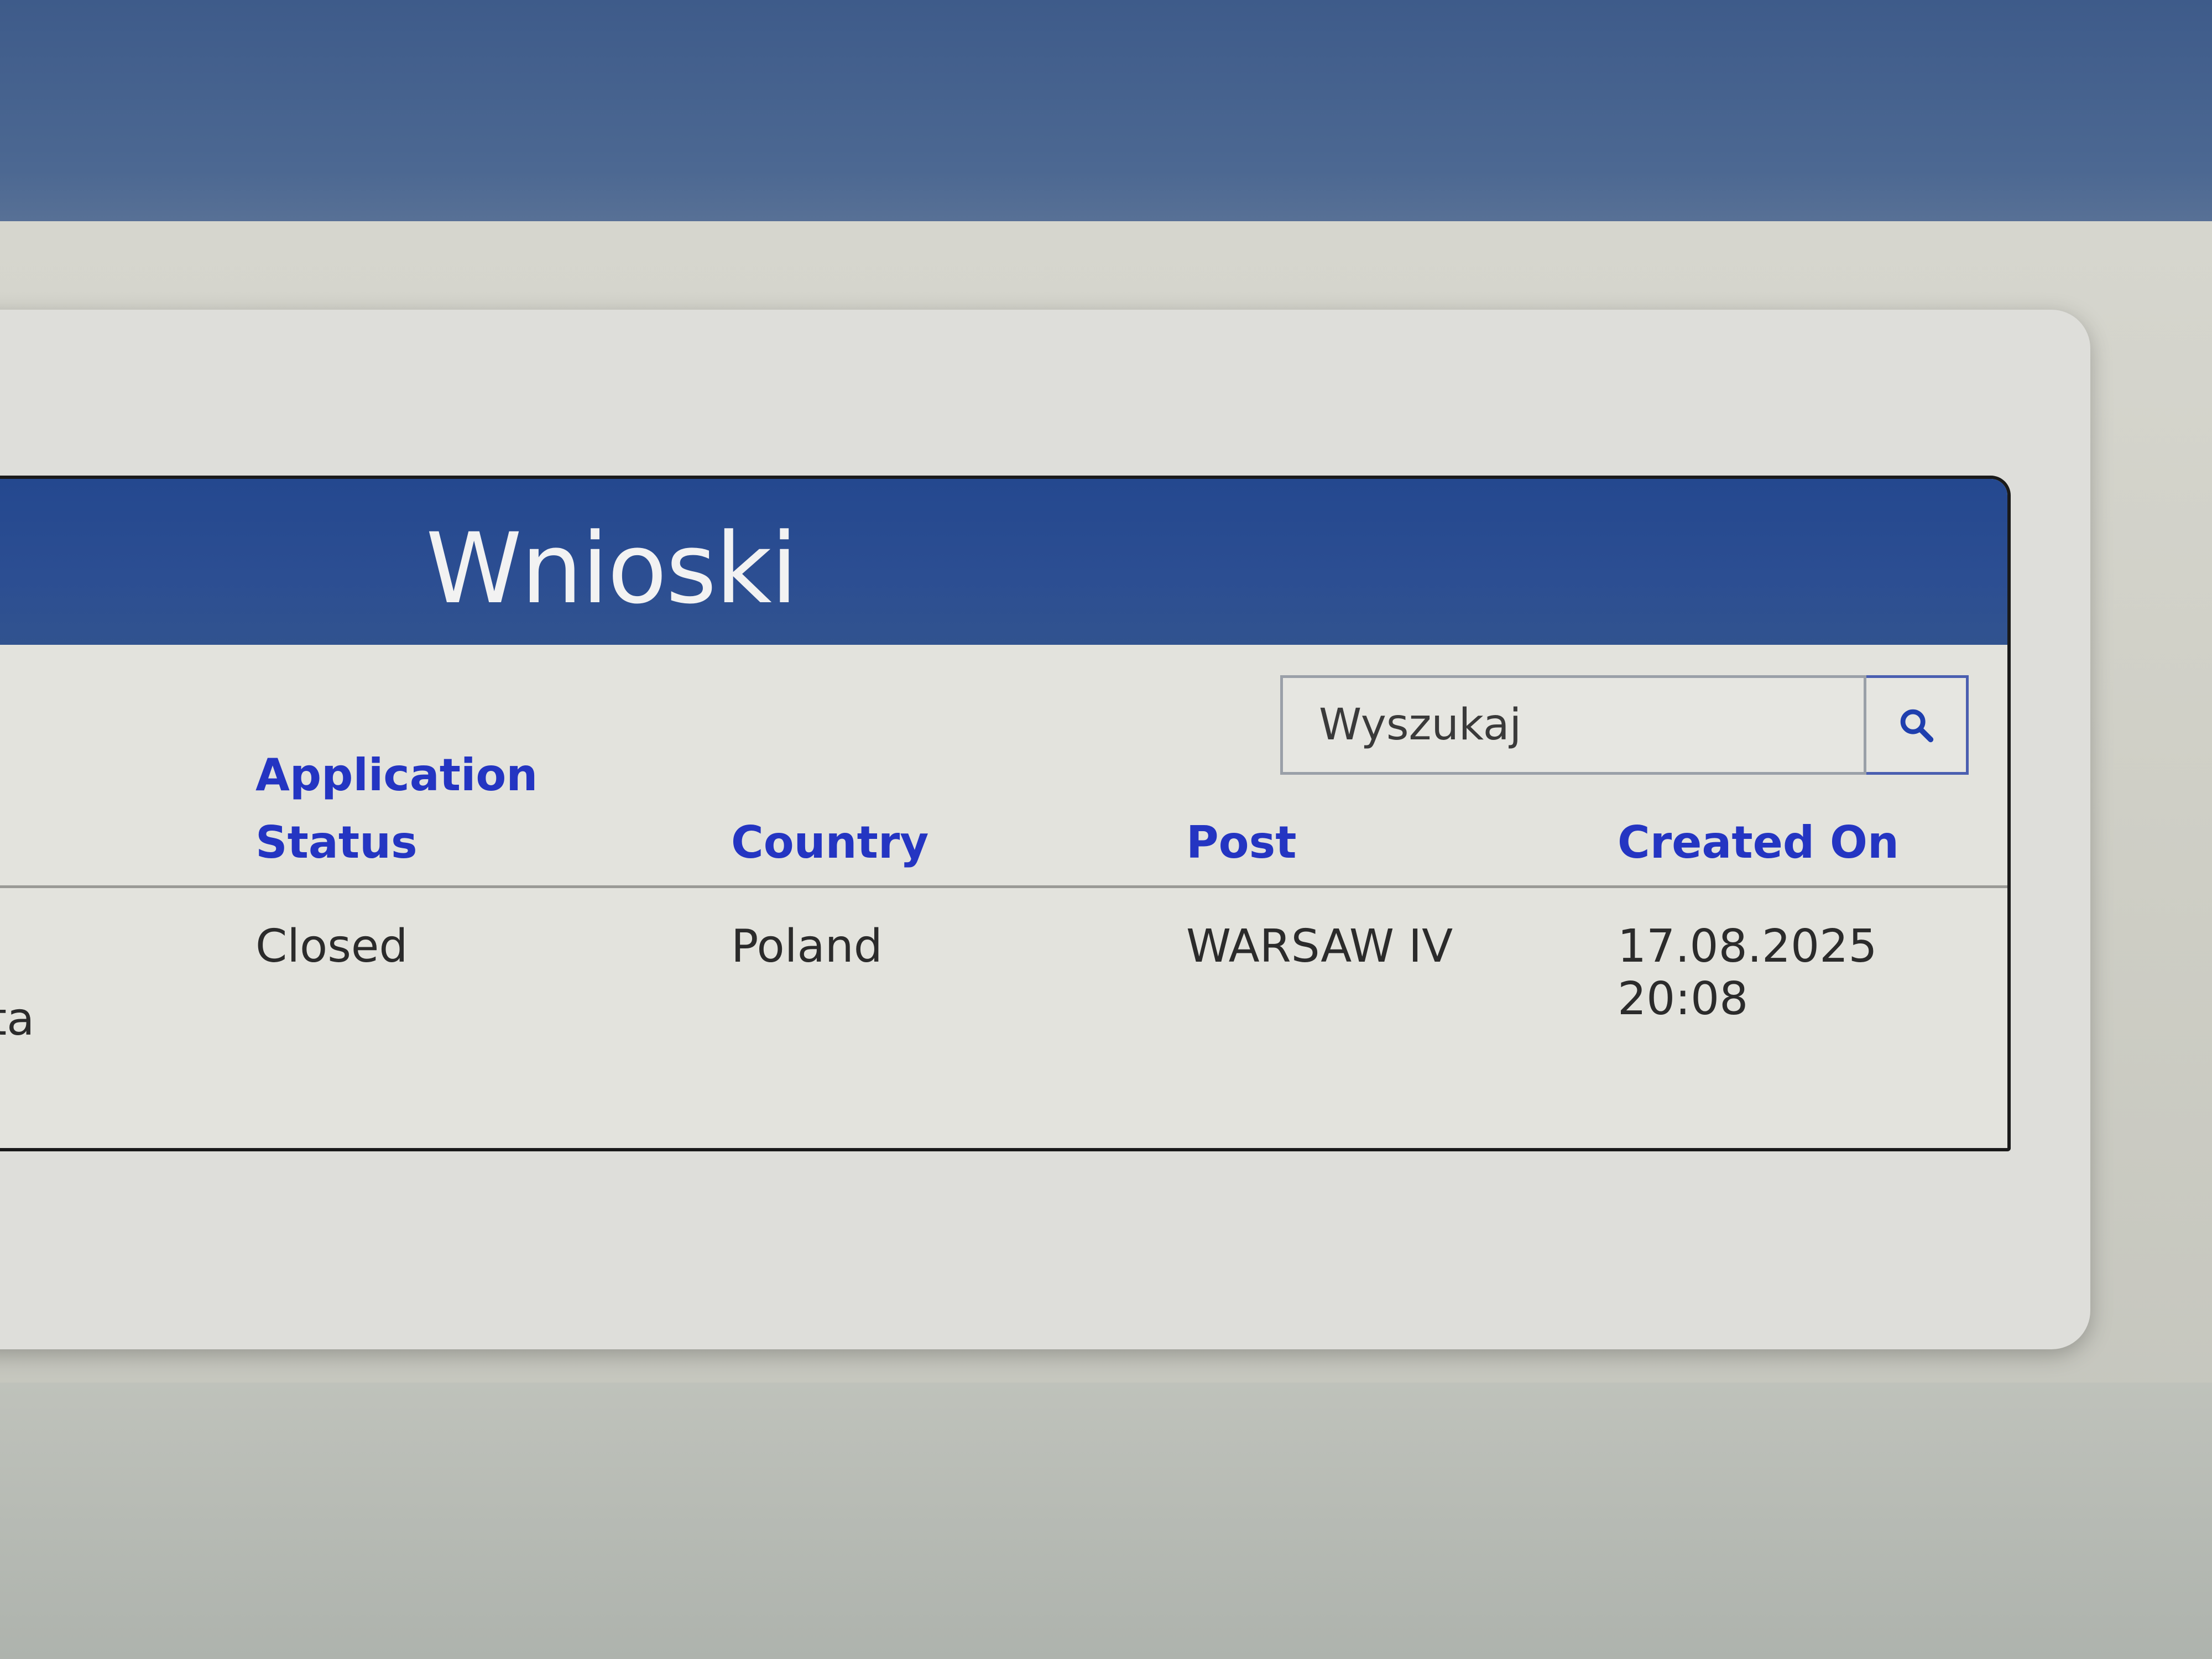 The height and width of the screenshot is (1659, 2212). What do you see at coordinates (1319, 947) in the screenshot?
I see `cell-post: WARSAW IV` at bounding box center [1319, 947].